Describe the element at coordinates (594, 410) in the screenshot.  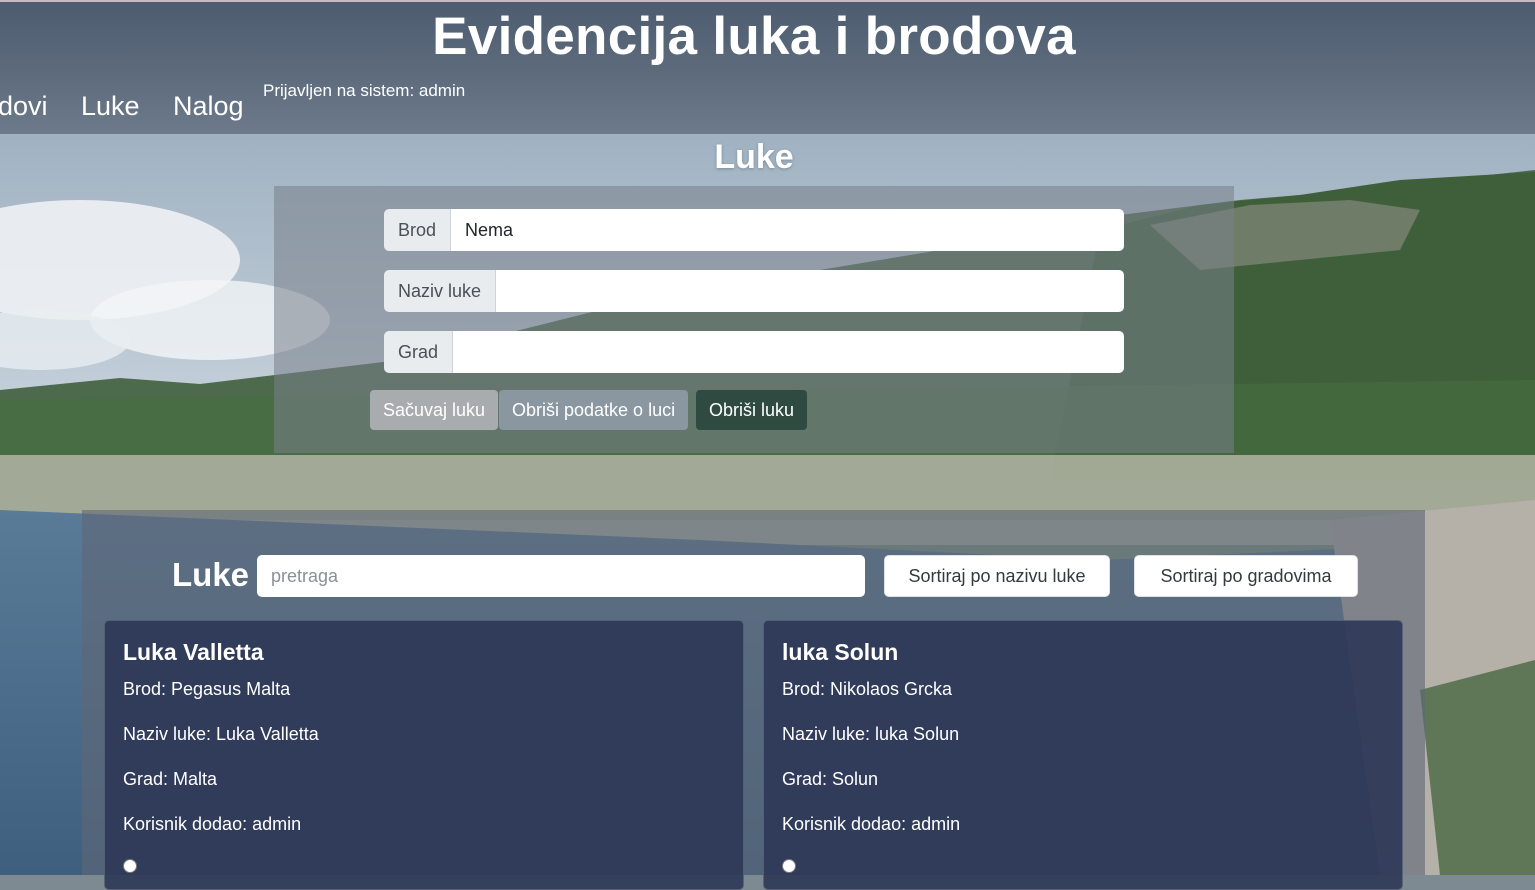
I see `clear-port-data-button: Obriši podatke o luci` at that location.